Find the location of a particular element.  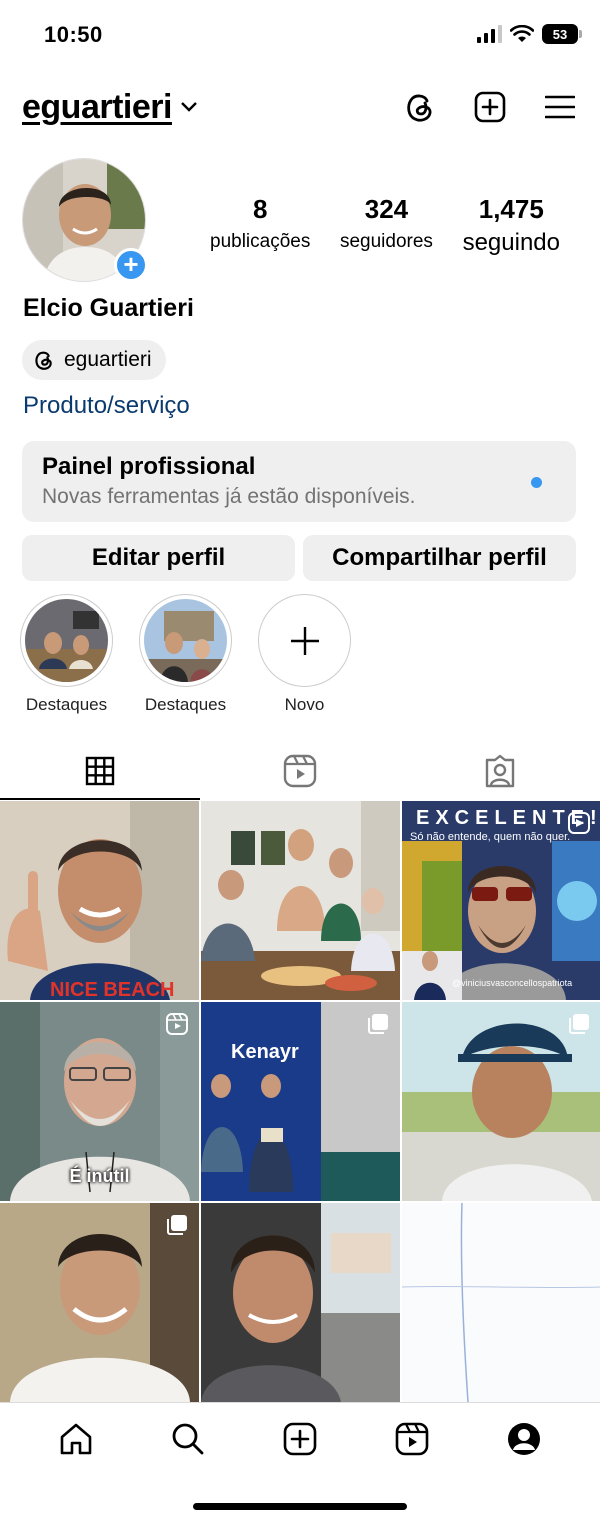

battery-icon: 53 is located at coordinates (562, 34).